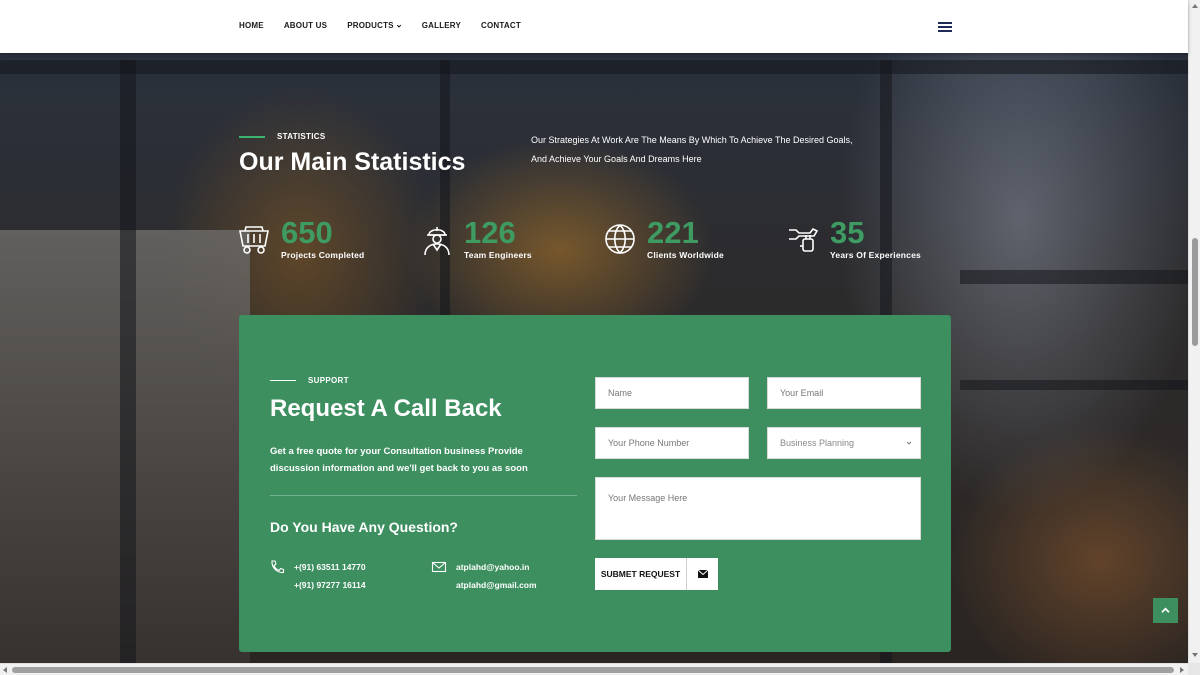  Describe the element at coordinates (423, 495) in the screenshot. I see `divider` at that location.